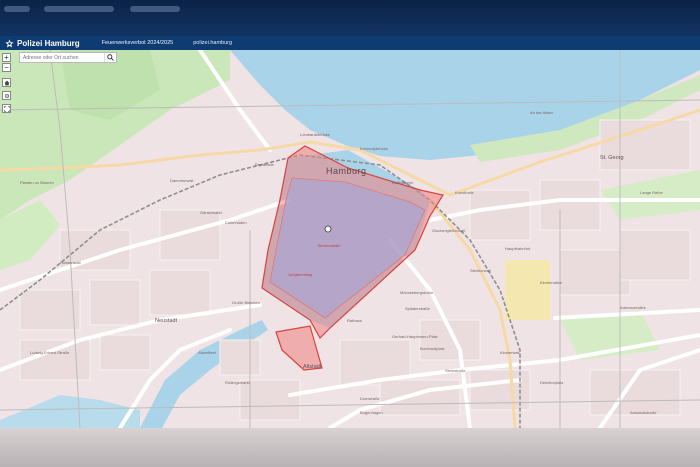  What do you see at coordinates (50, 352) in the screenshot?
I see `label-ludwig-erhard: Ludwig-Erhard-Straße` at bounding box center [50, 352].